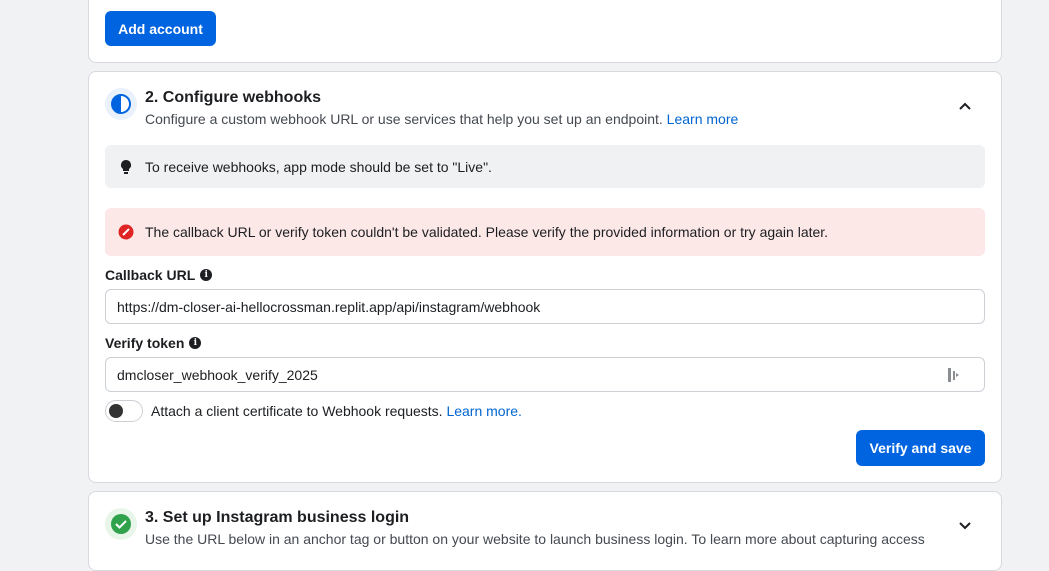  I want to click on certificate-learn-more-link: Learn more., so click(483, 411).